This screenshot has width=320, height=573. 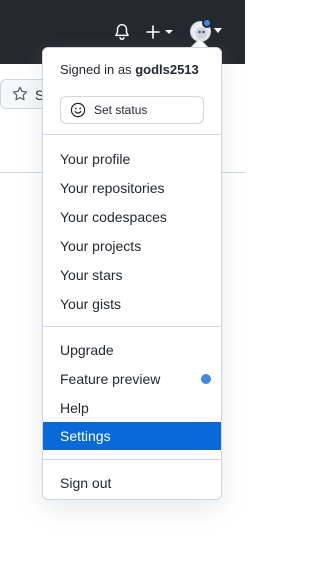 I want to click on signed-in-header: Signed in as godls2513, so click(x=129, y=69).